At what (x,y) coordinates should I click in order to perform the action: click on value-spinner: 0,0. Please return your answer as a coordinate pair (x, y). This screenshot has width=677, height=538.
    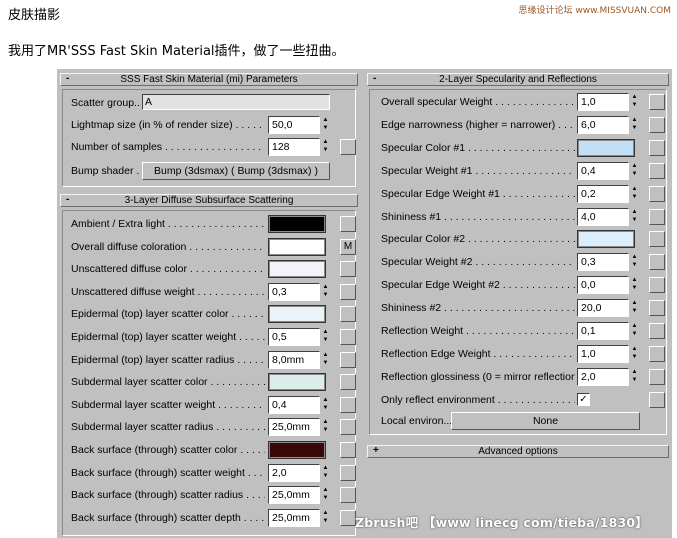
    Looking at the image, I should click on (603, 285).